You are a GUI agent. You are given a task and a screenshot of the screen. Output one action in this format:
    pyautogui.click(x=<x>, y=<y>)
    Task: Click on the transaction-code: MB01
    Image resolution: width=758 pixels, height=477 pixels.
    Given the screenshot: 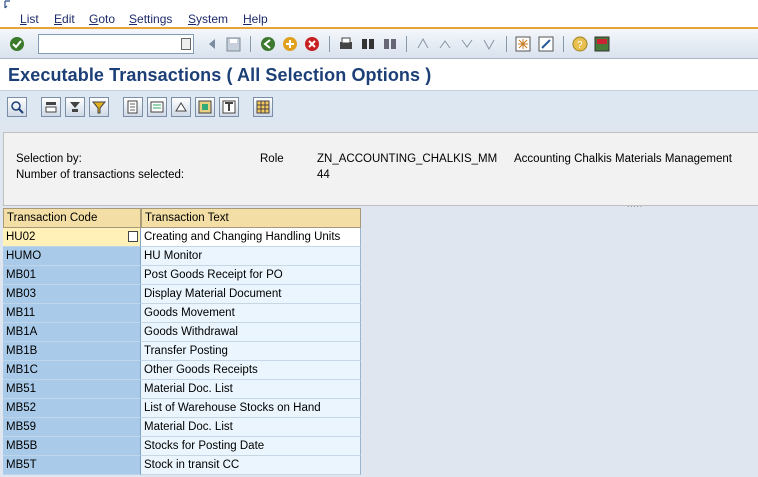 What is the action you would take?
    pyautogui.click(x=21, y=275)
    